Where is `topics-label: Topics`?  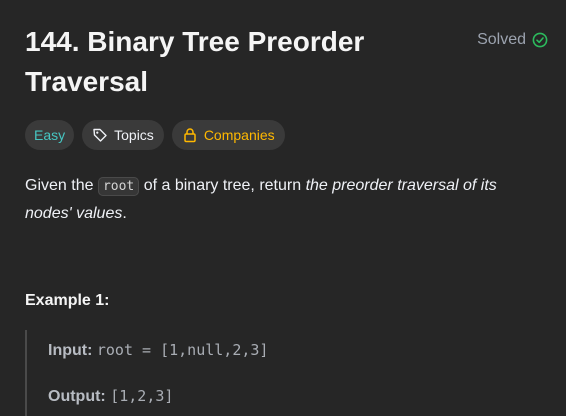 topics-label: Topics is located at coordinates (134, 135).